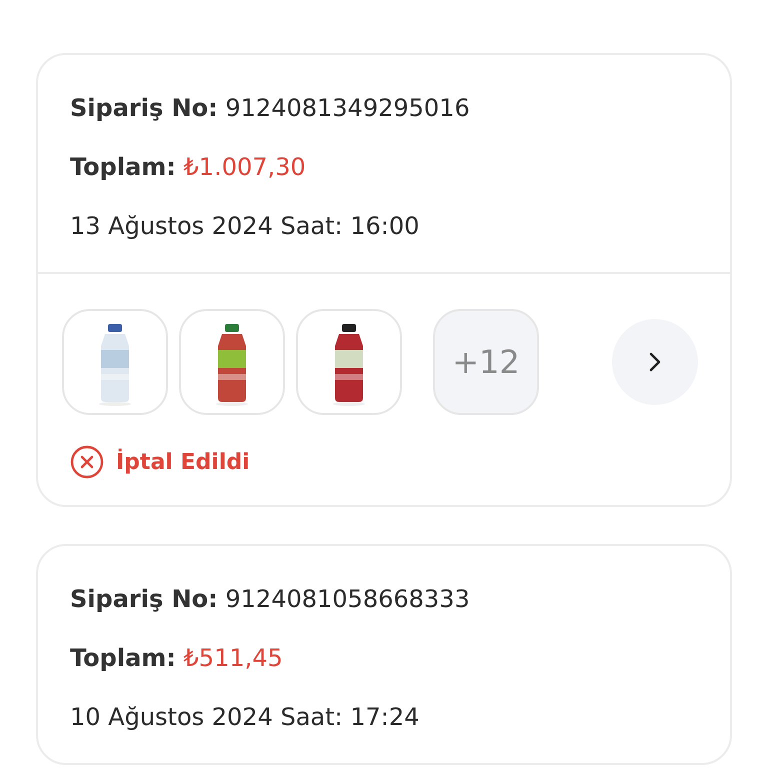 The image size is (768, 768). I want to click on order-total: Toplam: ₺1.007,30, so click(188, 167).